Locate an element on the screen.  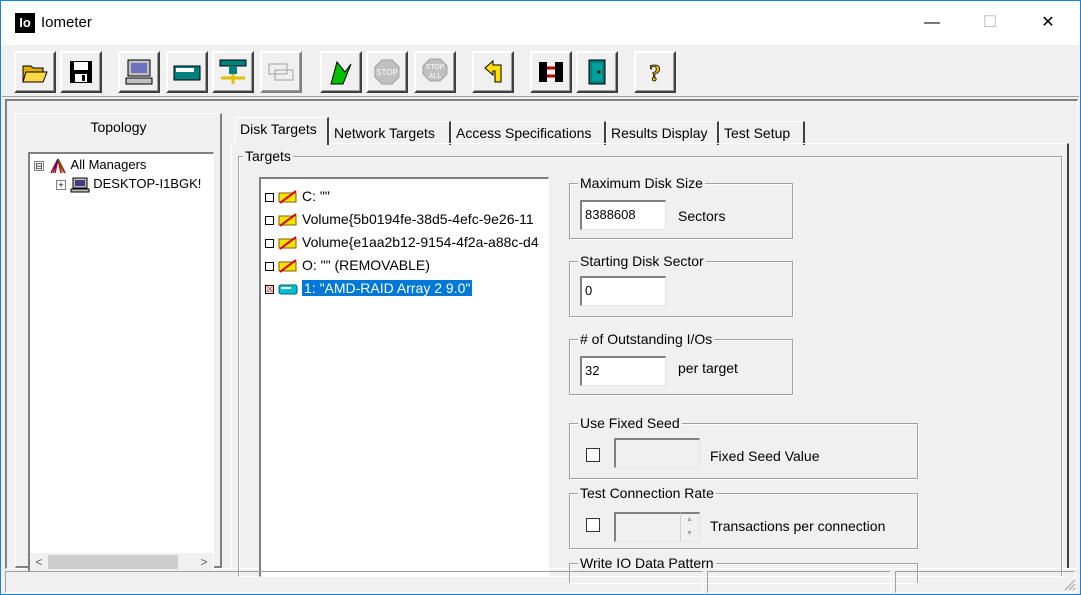
reset-workers-button is located at coordinates (493, 72).